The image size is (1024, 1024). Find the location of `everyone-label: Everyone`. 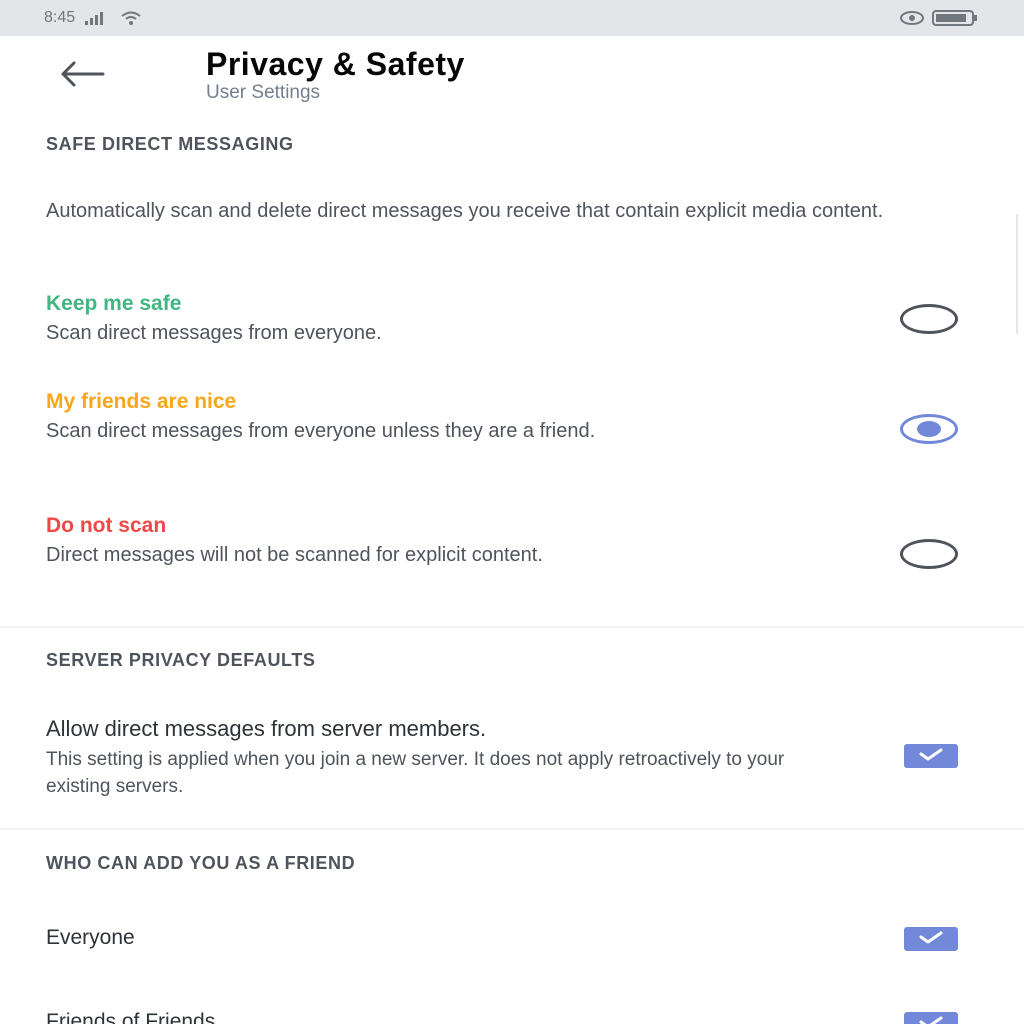

everyone-label: Everyone is located at coordinates (90, 937).